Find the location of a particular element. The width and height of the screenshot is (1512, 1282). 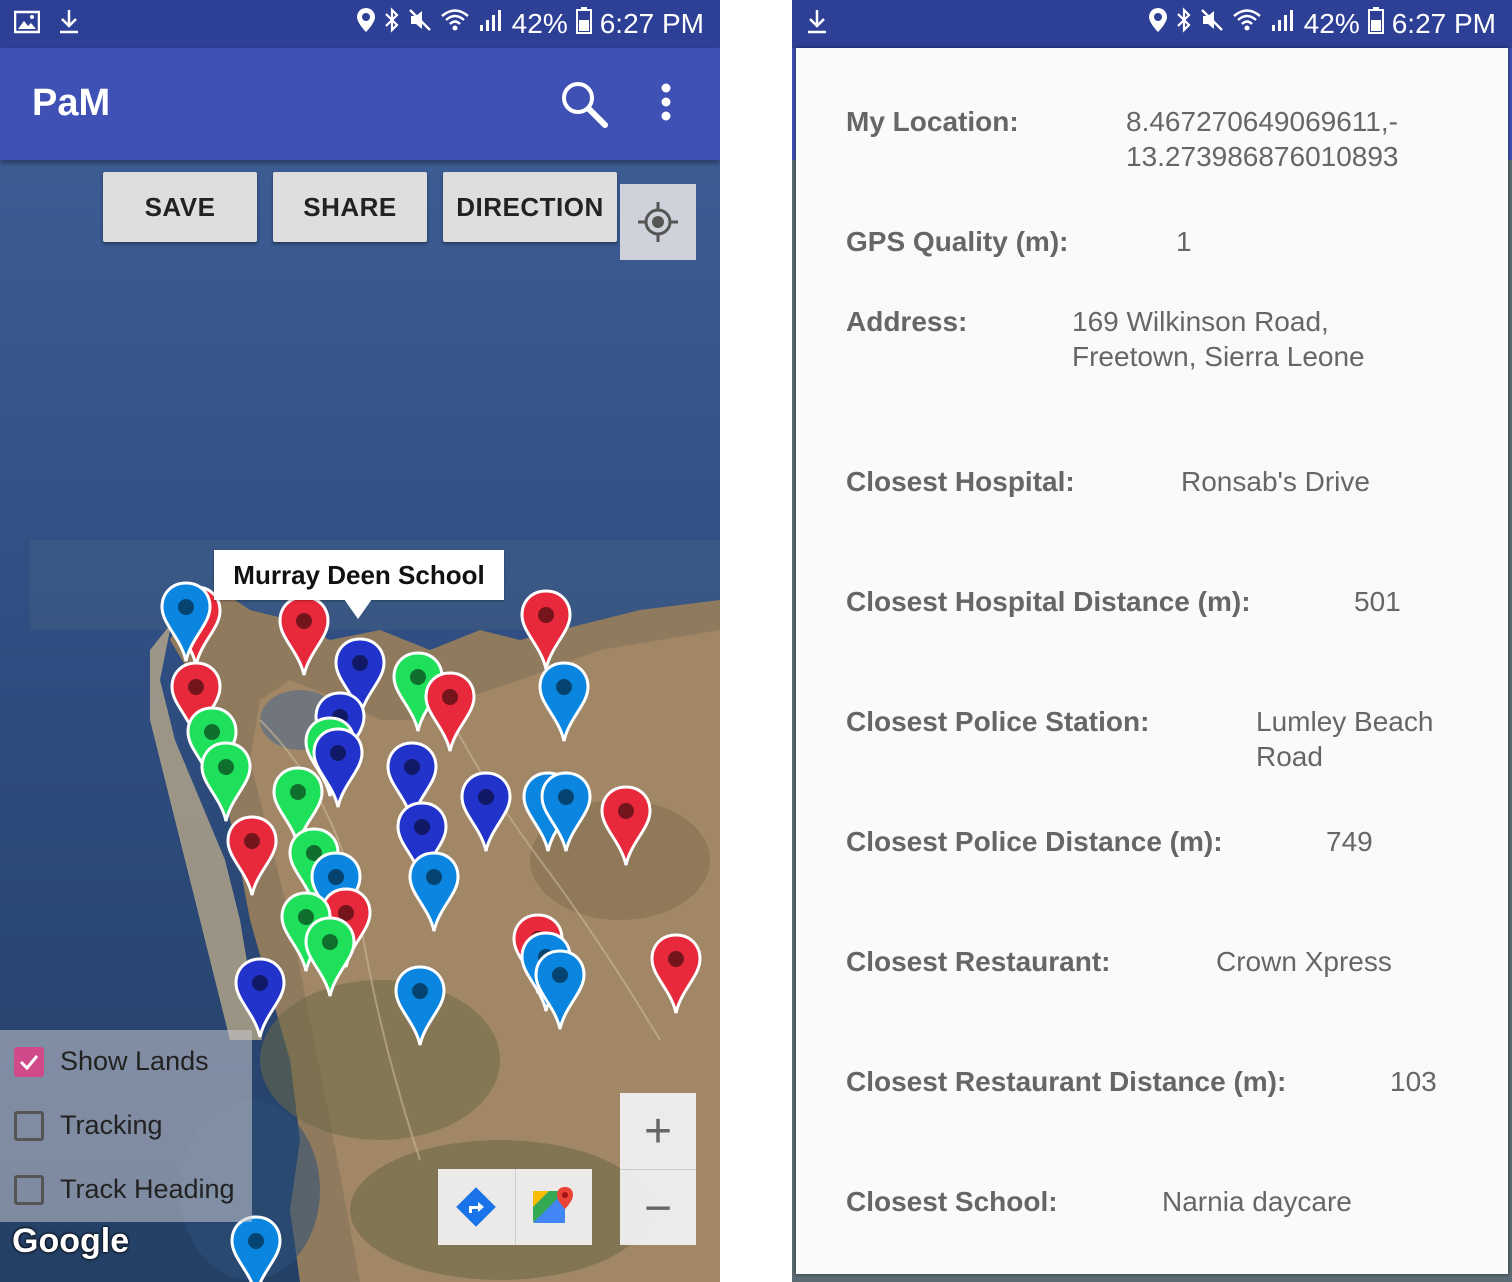

share-button: SHARE is located at coordinates (350, 207).